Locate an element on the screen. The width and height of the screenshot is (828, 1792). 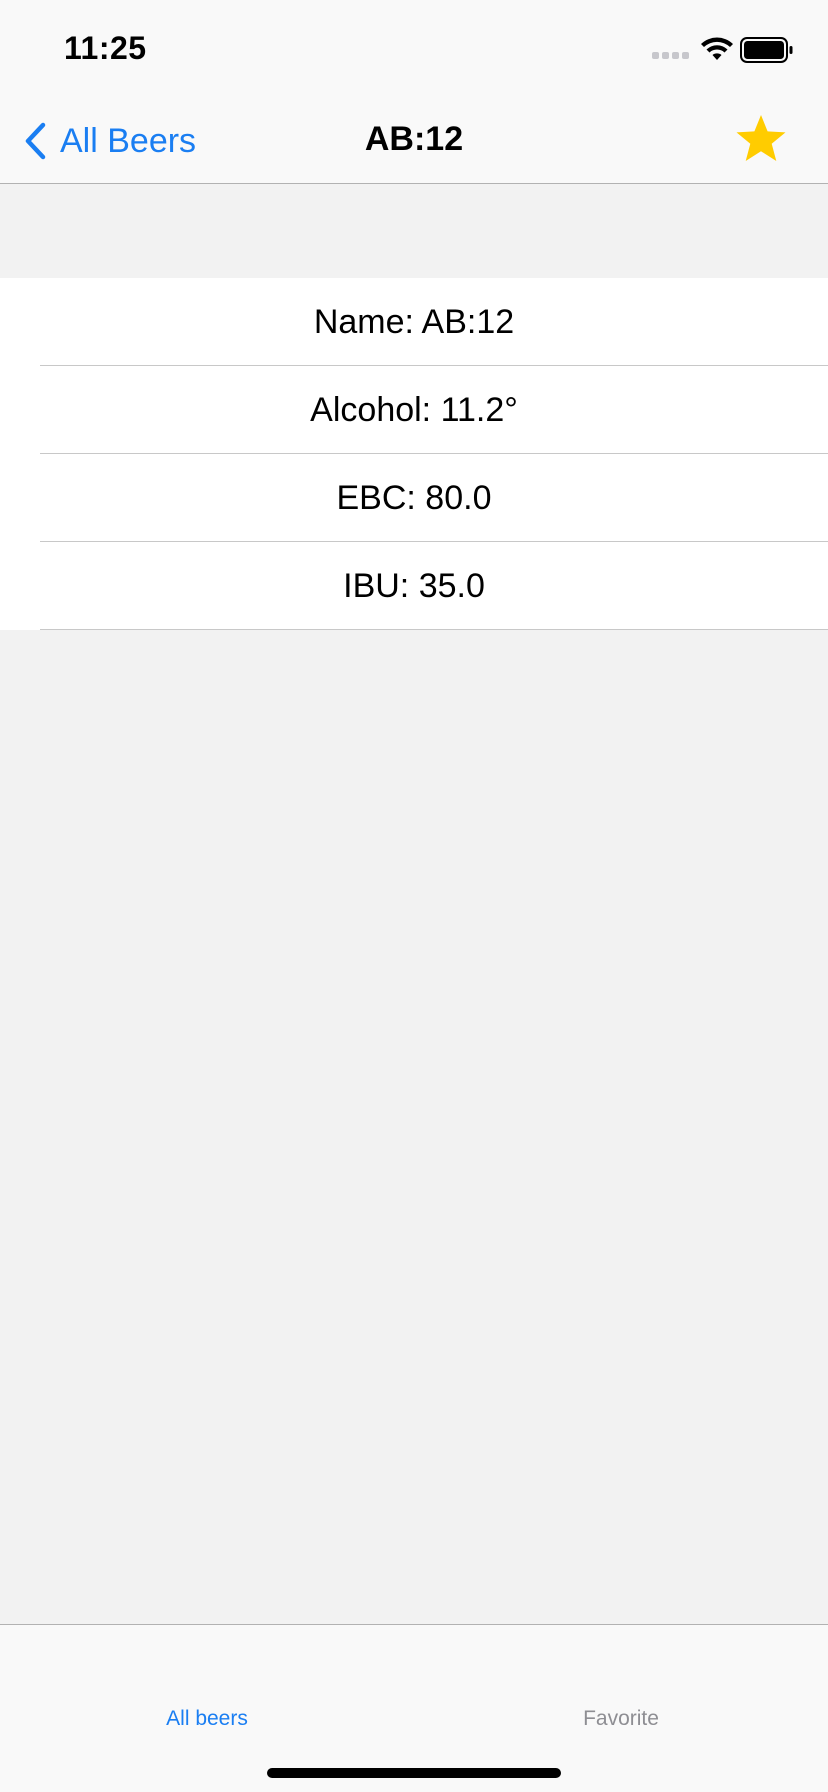
cellular-signal-icon is located at coordinates (671, 56).